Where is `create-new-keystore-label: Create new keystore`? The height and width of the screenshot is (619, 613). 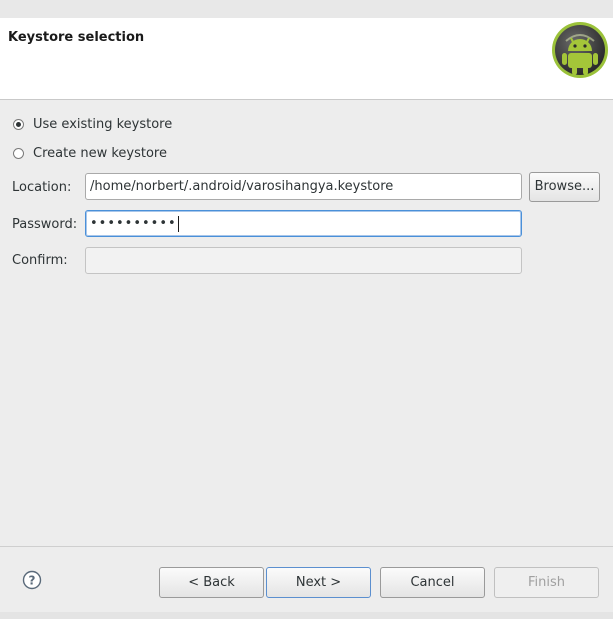
create-new-keystore-label: Create new keystore is located at coordinates (100, 153).